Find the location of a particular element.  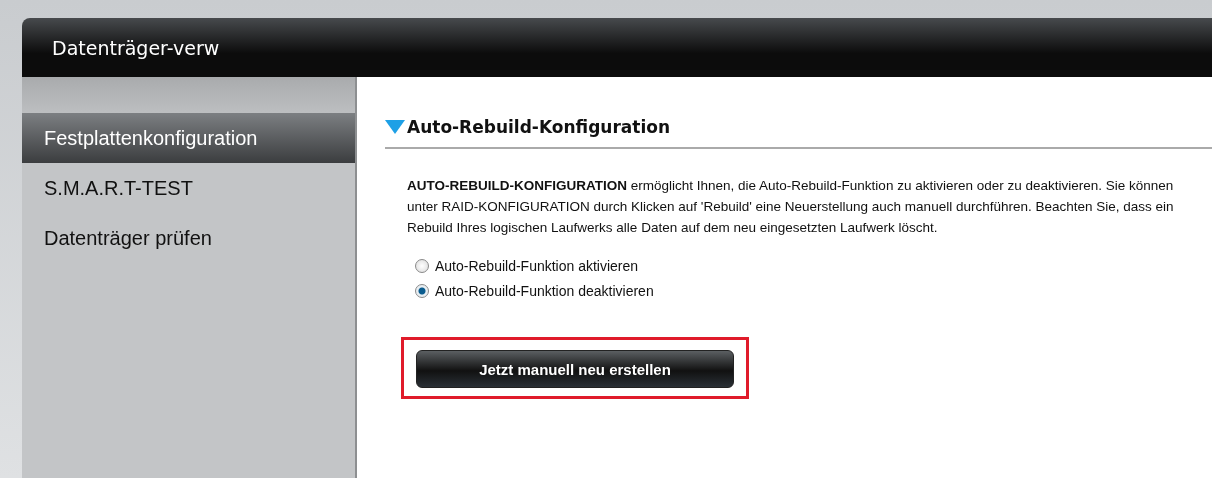

radio-label: Auto-Rebuild-Funktion deaktivieren is located at coordinates (544, 291).